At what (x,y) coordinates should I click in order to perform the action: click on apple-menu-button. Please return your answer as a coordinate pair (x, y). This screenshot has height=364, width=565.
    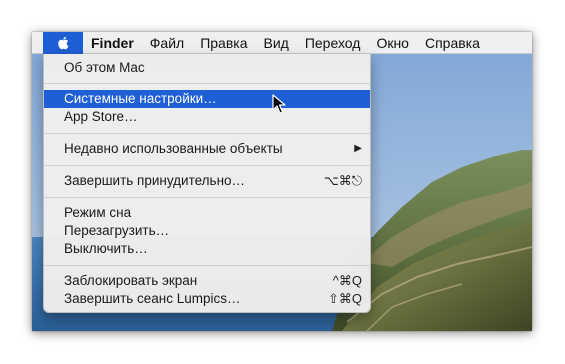
    Looking at the image, I should click on (63, 43).